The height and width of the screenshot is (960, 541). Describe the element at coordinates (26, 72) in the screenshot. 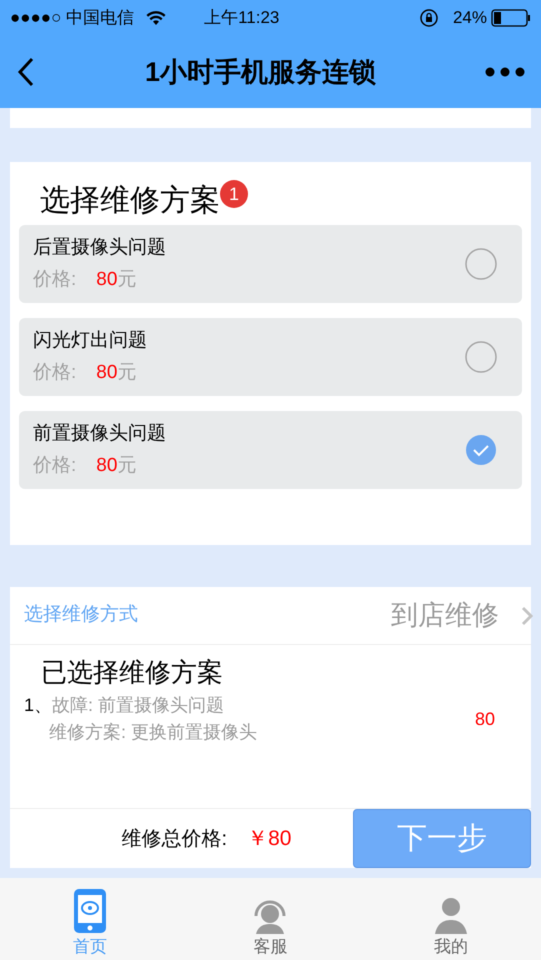

I see `back-icon` at that location.